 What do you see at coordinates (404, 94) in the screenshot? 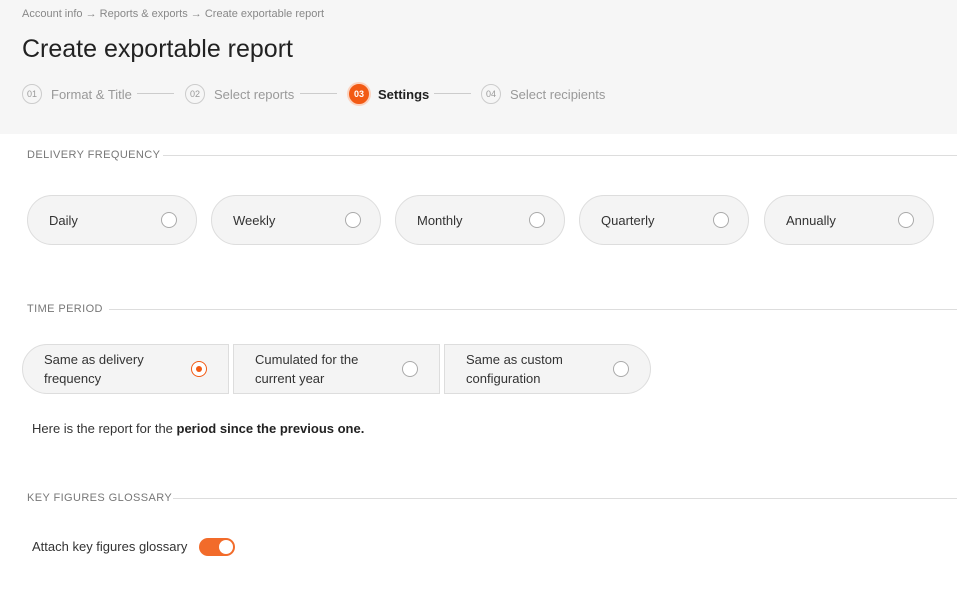
I see `step-label: Settings` at bounding box center [404, 94].